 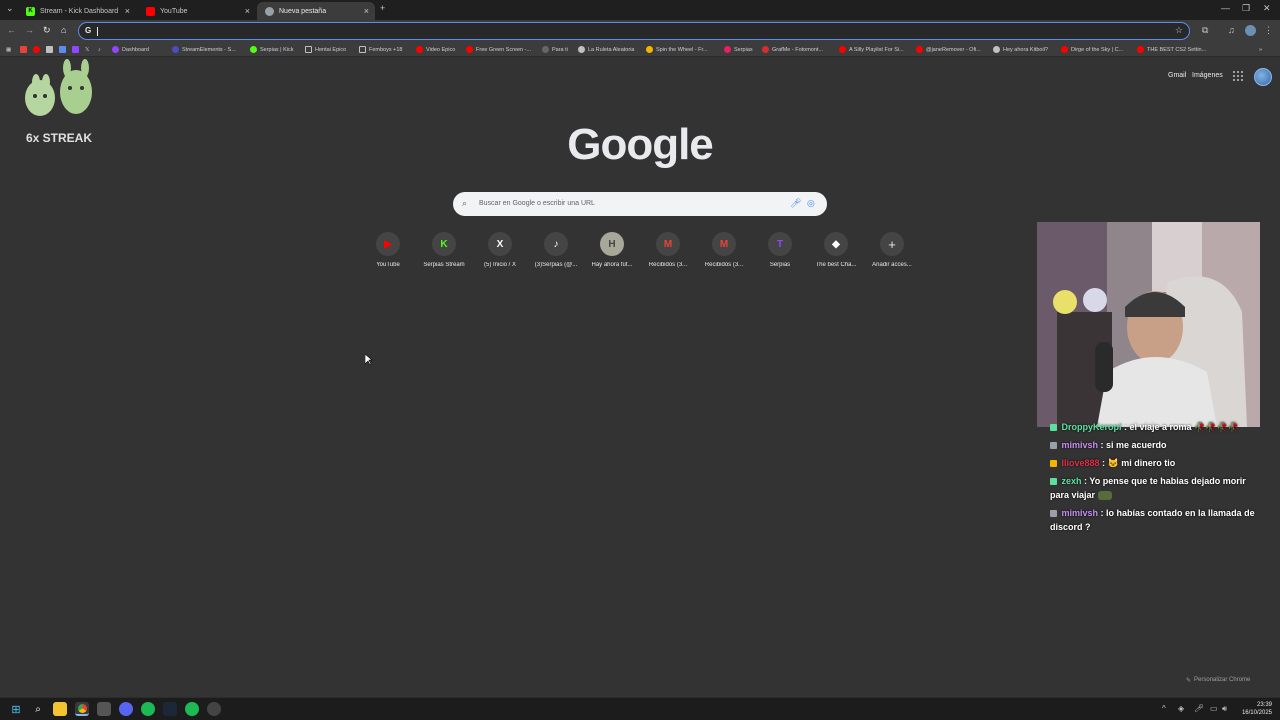 I want to click on shortcut-x: X (5) Inicio / X, so click(x=500, y=254).